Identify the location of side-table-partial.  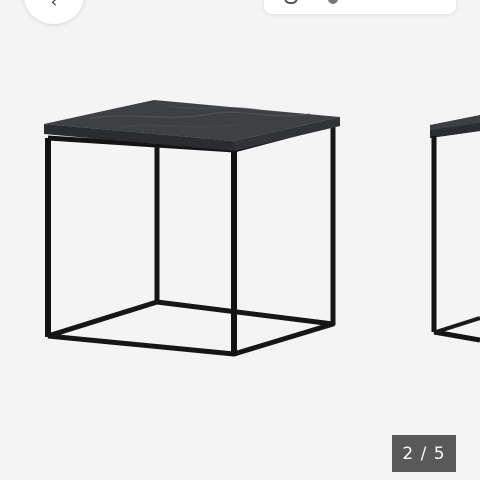
(455, 229).